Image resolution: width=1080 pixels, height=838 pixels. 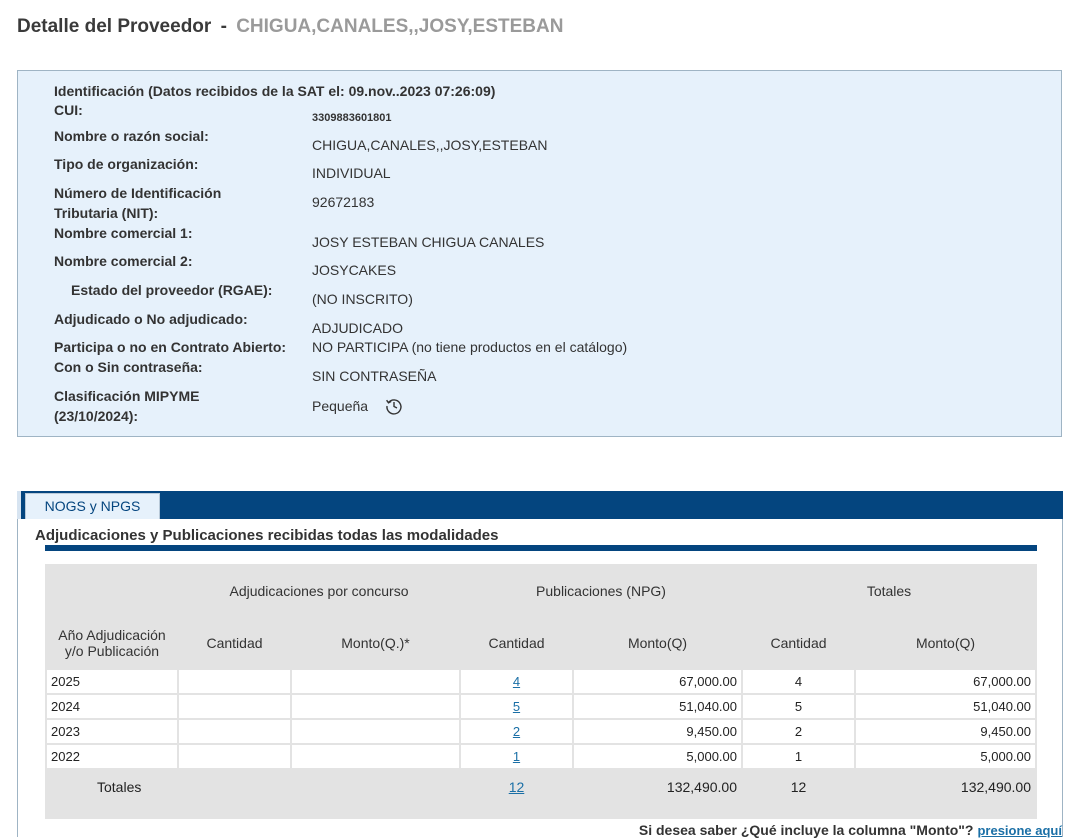 I want to click on adjudicado-value: ADJUDICADO, so click(x=358, y=328).